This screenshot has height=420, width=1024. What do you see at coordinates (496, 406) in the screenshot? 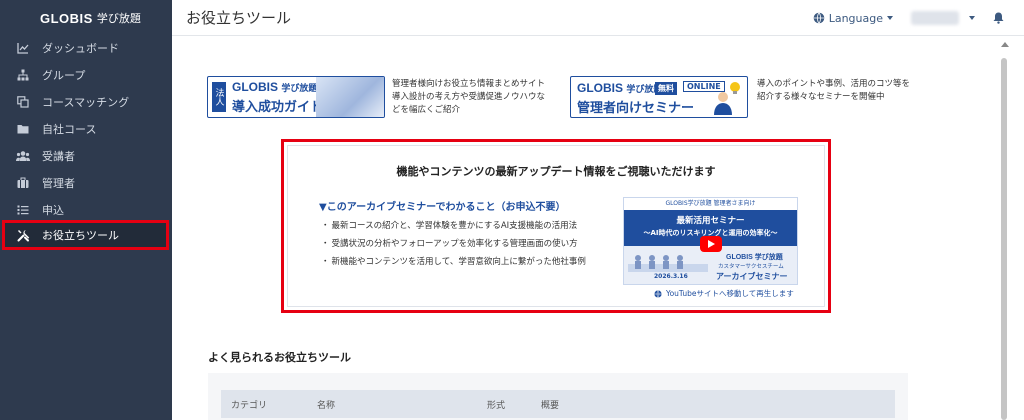
I see `column-header-format: 形式` at bounding box center [496, 406].